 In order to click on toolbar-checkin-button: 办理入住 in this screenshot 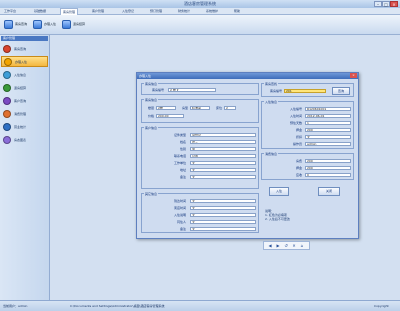, I will do `click(44, 24)`.